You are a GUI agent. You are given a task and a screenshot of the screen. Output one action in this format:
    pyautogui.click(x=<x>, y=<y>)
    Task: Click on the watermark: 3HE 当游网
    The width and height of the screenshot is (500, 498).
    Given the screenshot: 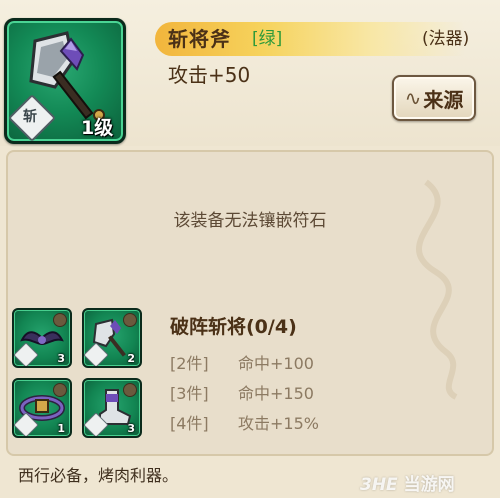 What is the action you would take?
    pyautogui.click(x=407, y=482)
    